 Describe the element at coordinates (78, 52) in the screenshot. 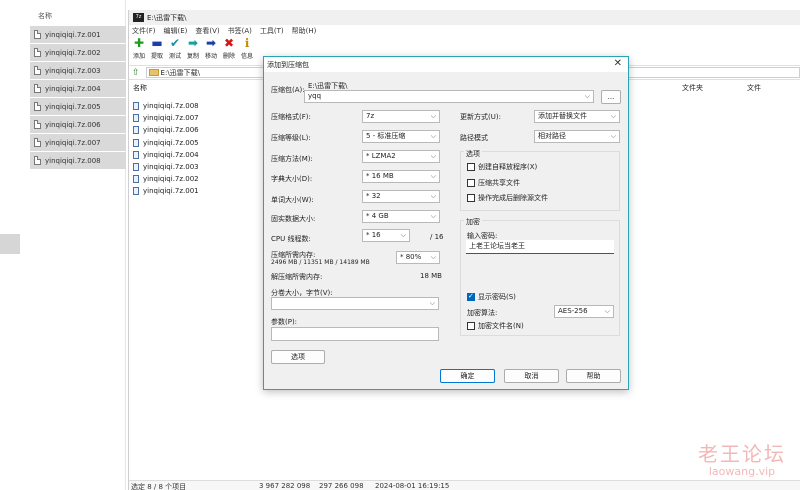

I see `list-item: yinqiqiqi.7z.002` at that location.